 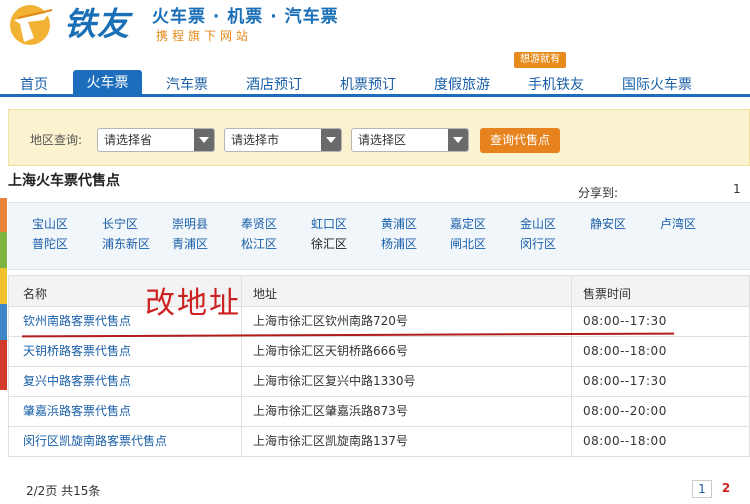 What do you see at coordinates (462, 85) in the screenshot?
I see `nav-vacation: 度假旅游` at bounding box center [462, 85].